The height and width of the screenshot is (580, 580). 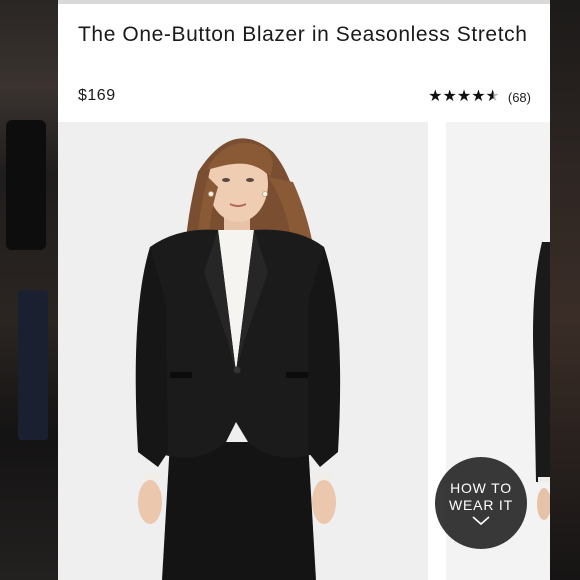 What do you see at coordinates (97, 95) in the screenshot?
I see `product-price: $169` at bounding box center [97, 95].